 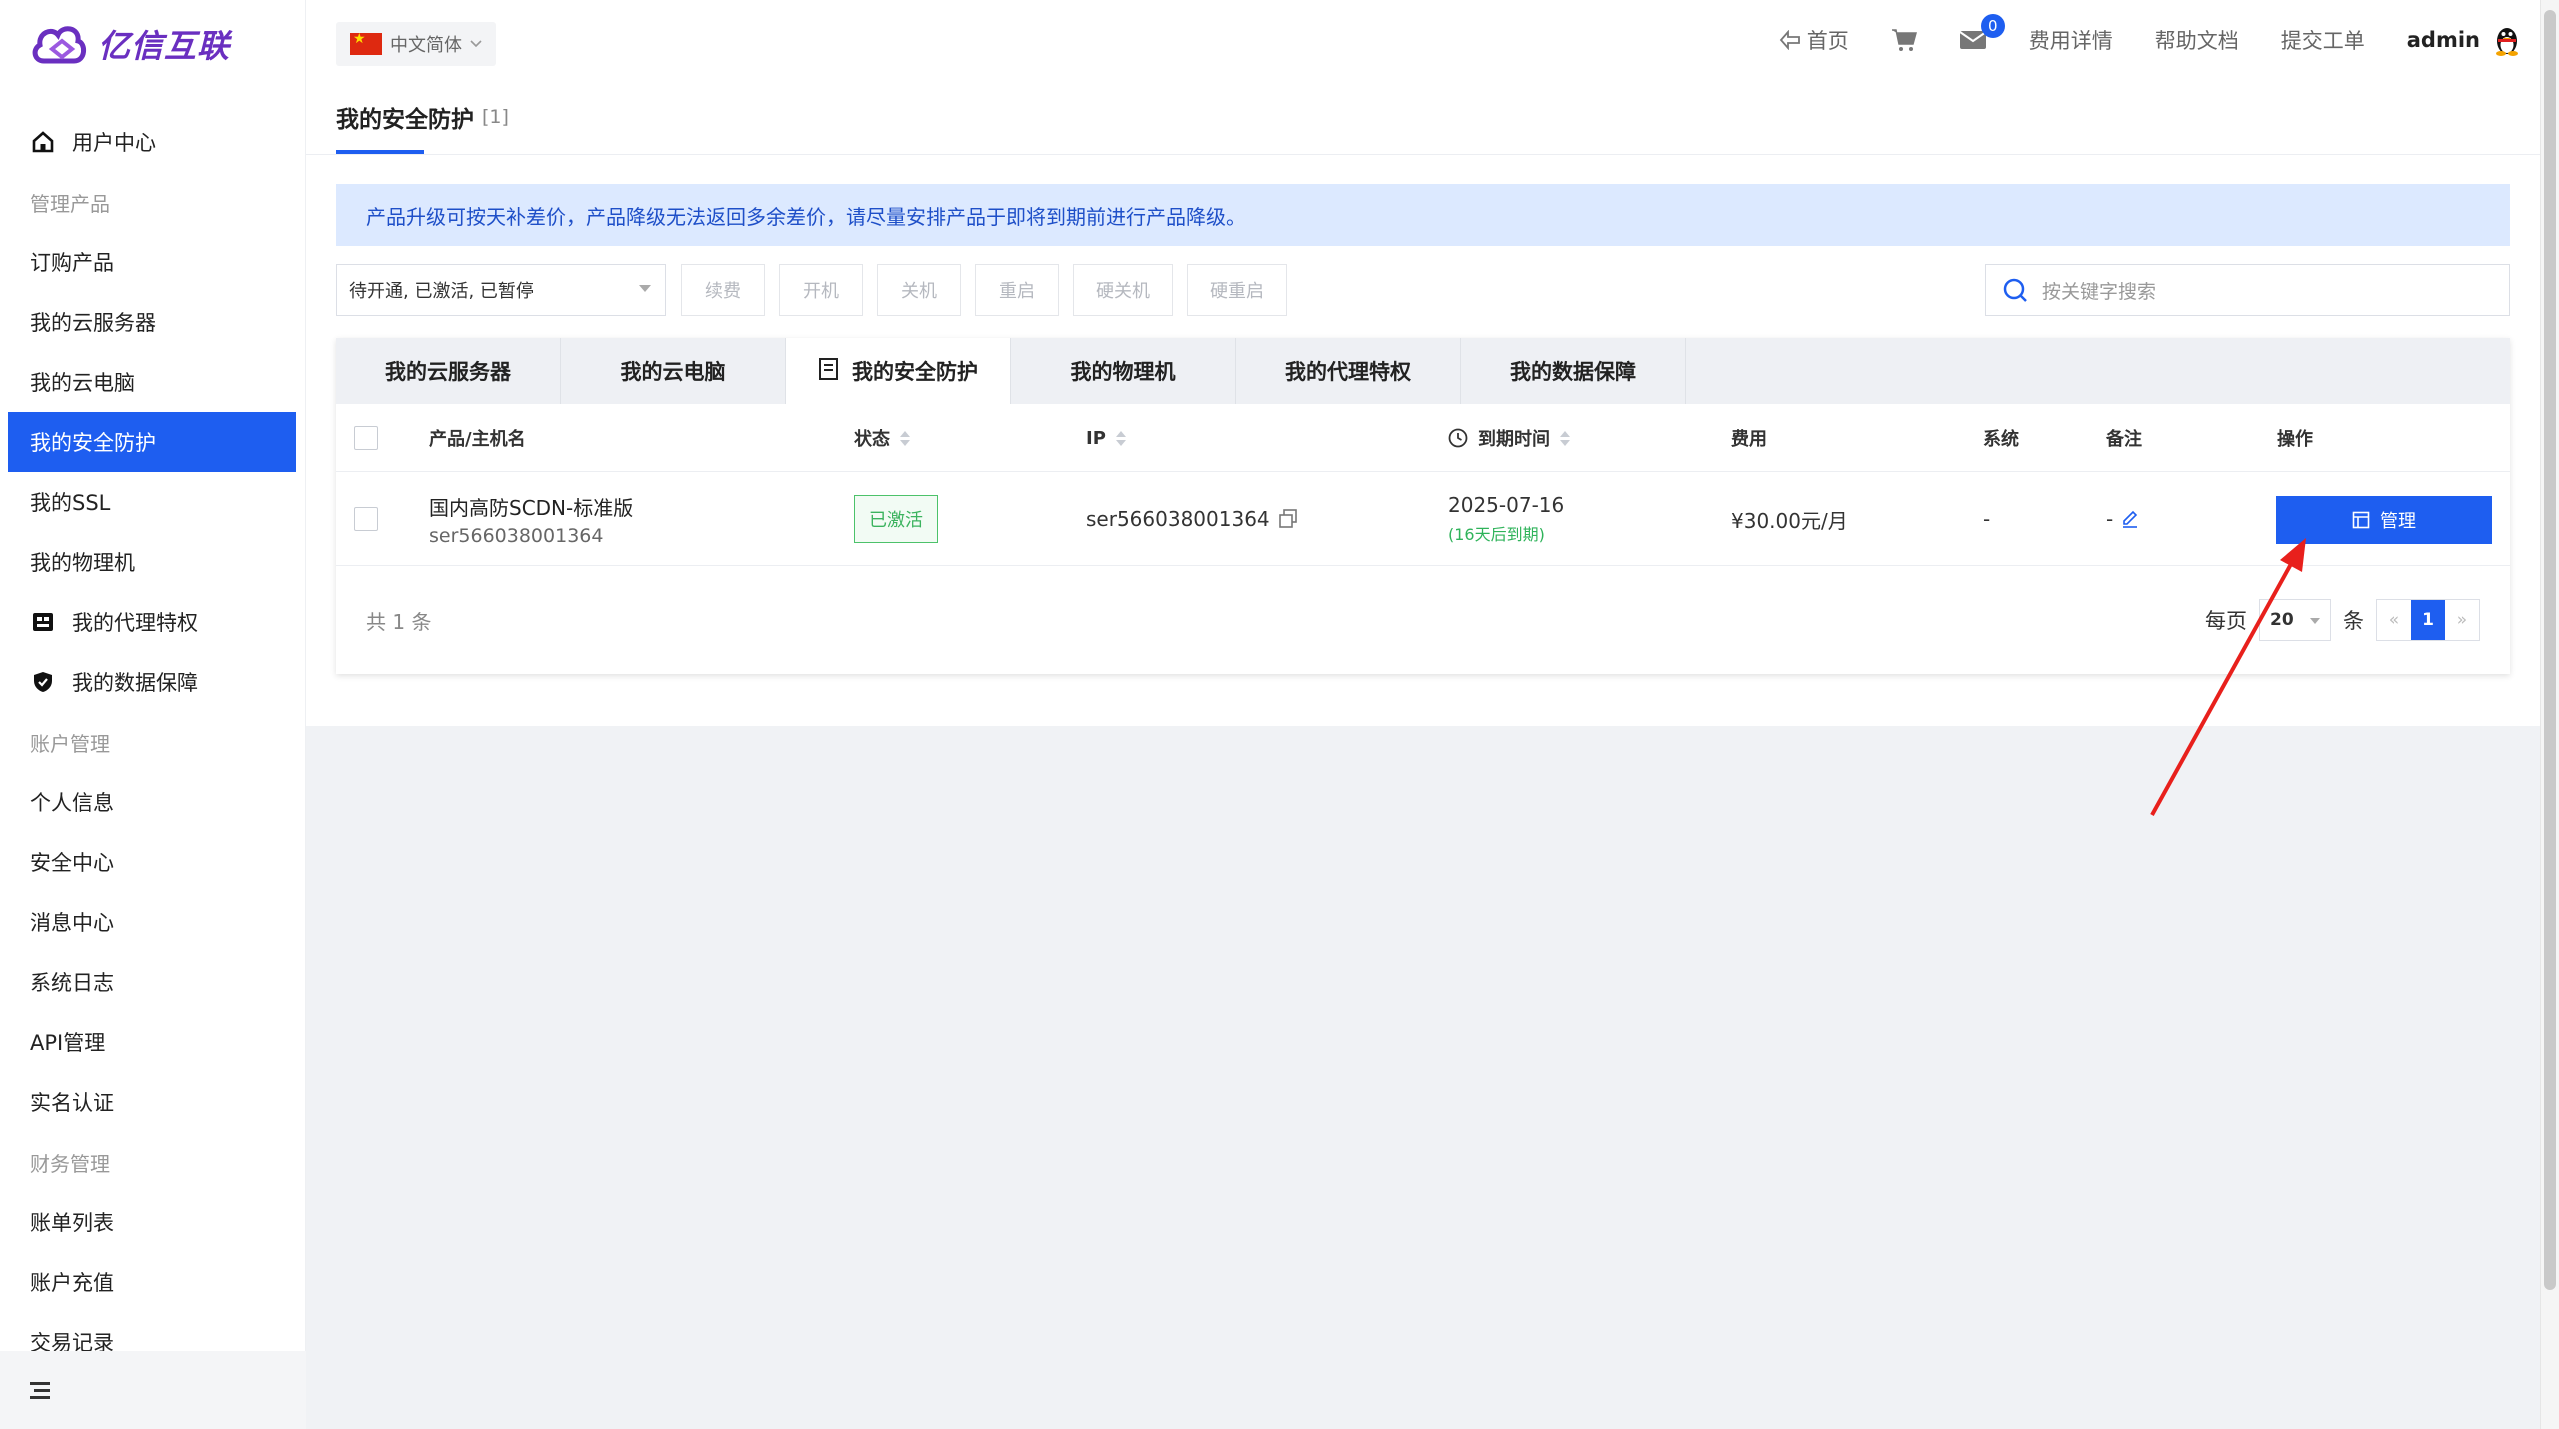 What do you see at coordinates (72, 983) in the screenshot?
I see `sidebar-item-label: 系统日志` at bounding box center [72, 983].